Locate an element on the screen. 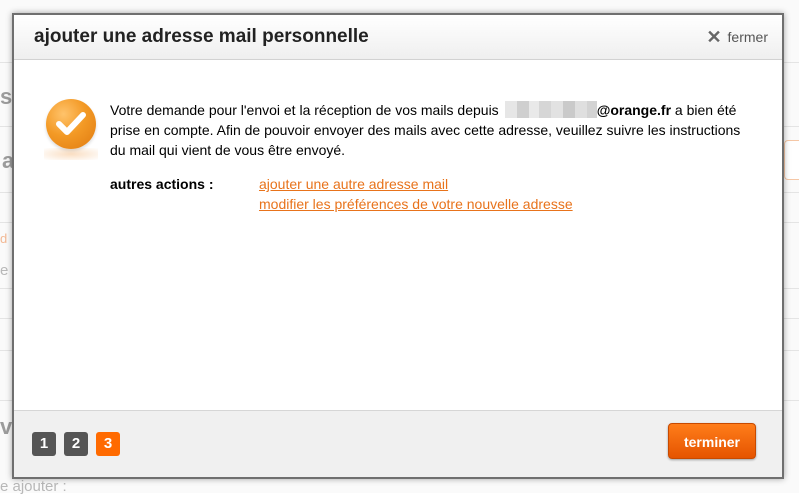 This screenshot has width=799, height=495. finish-button: terminer is located at coordinates (712, 441).